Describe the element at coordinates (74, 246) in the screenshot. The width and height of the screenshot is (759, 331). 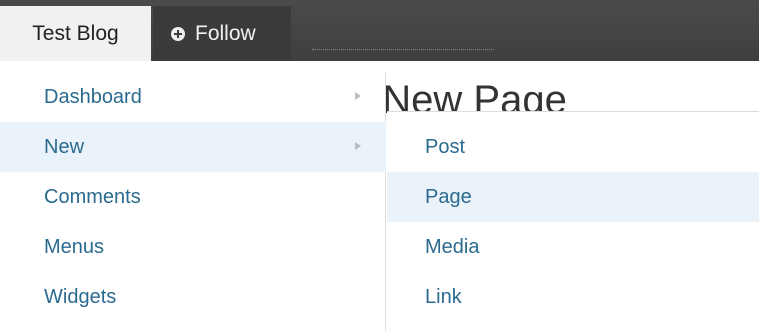
I see `menu-item-label: Menus` at that location.